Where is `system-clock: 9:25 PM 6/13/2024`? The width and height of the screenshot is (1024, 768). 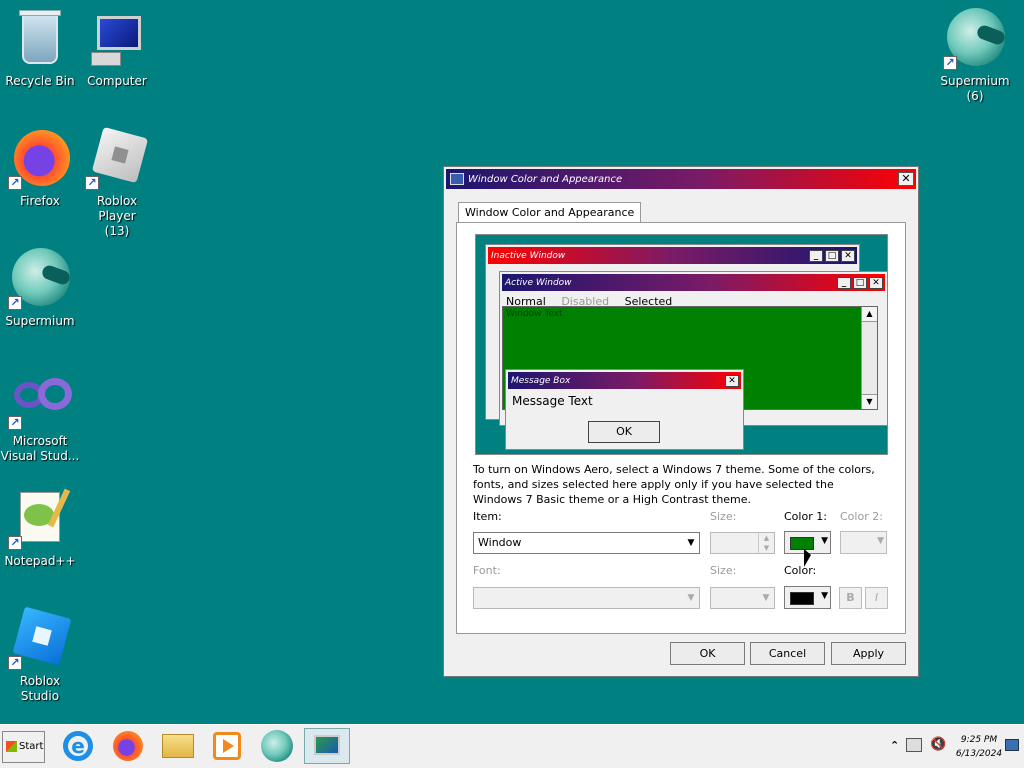 system-clock: 9:25 PM 6/13/2024 is located at coordinates (979, 747).